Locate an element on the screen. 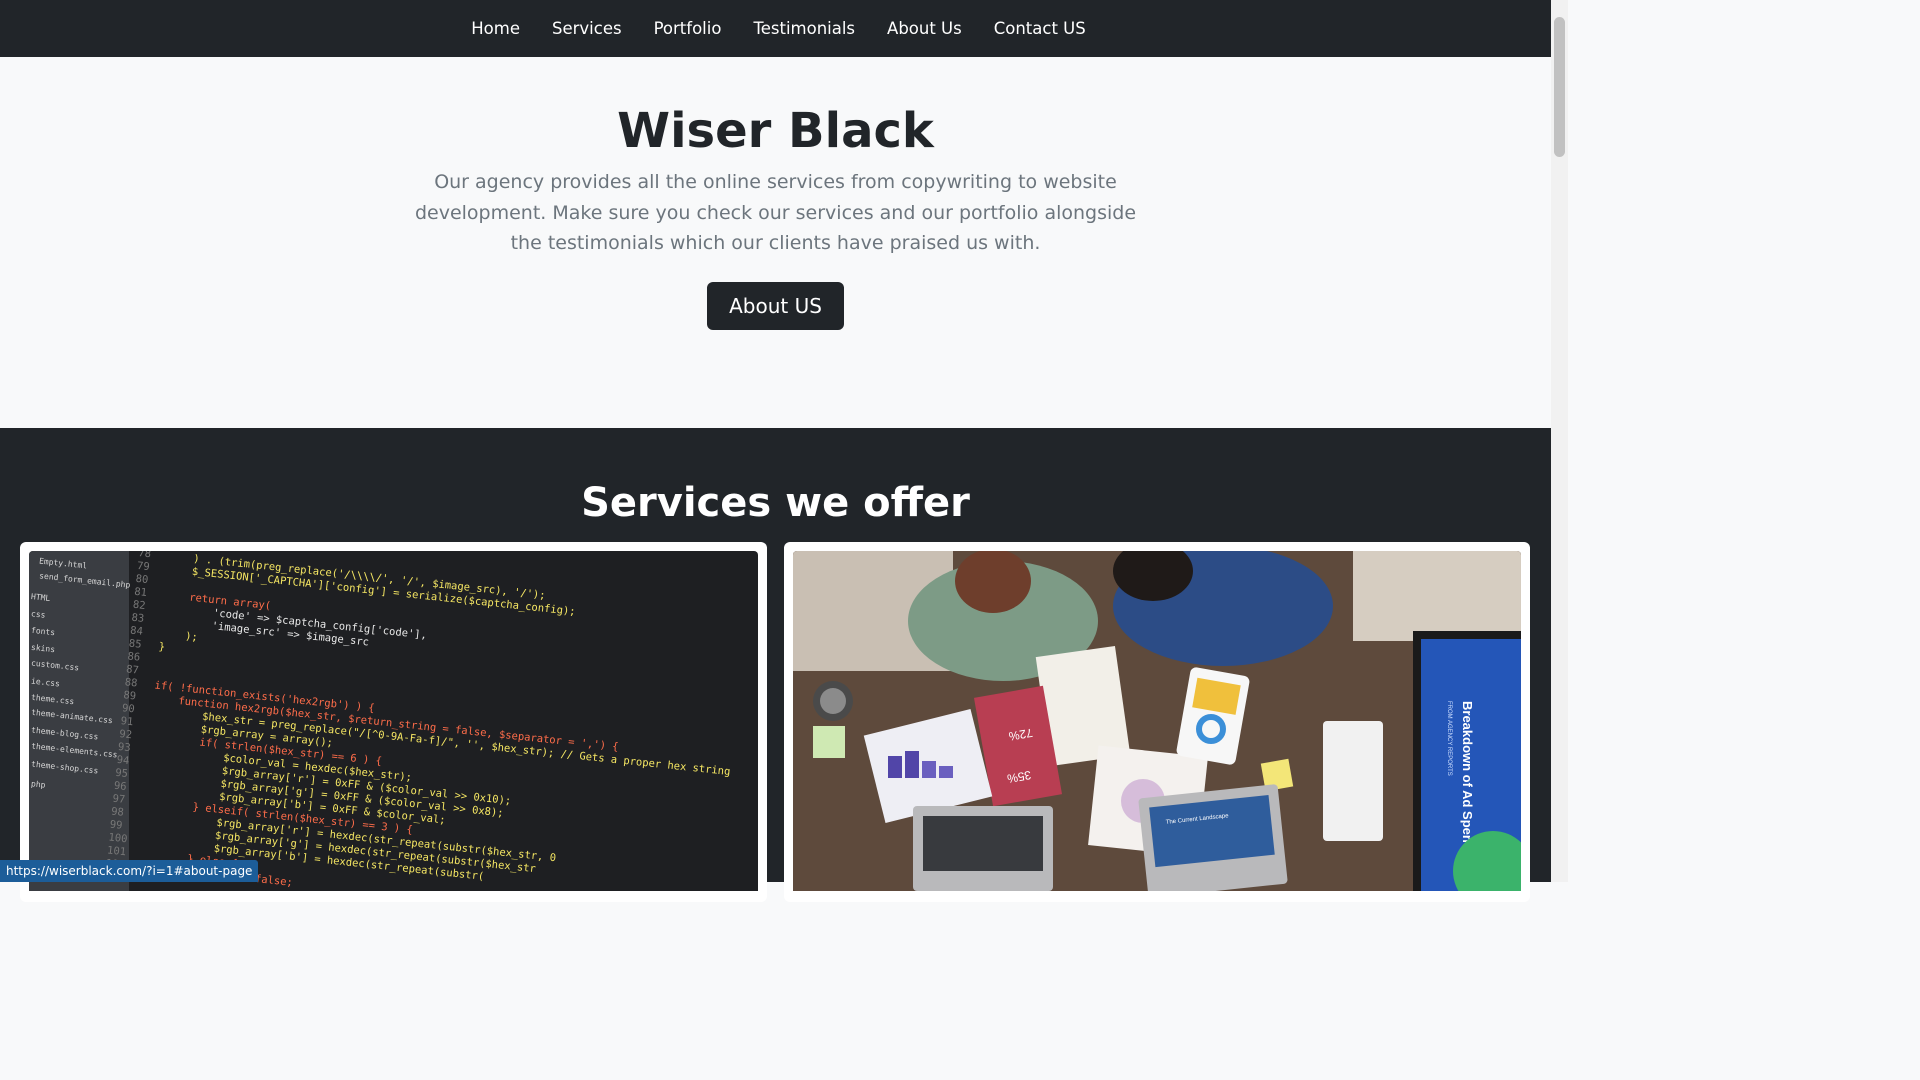 The height and width of the screenshot is (1080, 1920). file-tree-item: theme-shop.css is located at coordinates (64, 767).